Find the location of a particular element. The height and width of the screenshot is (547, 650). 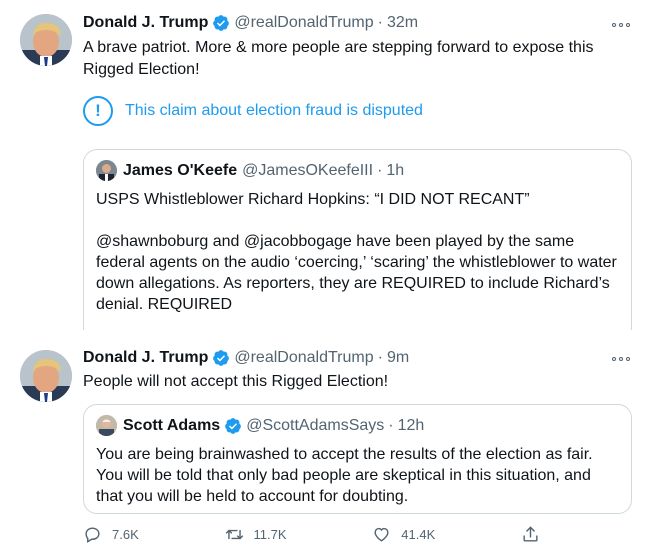

quoted-tweet-header: James O'Keefe @JamesOKeefeIII · 1h is located at coordinates (250, 170).